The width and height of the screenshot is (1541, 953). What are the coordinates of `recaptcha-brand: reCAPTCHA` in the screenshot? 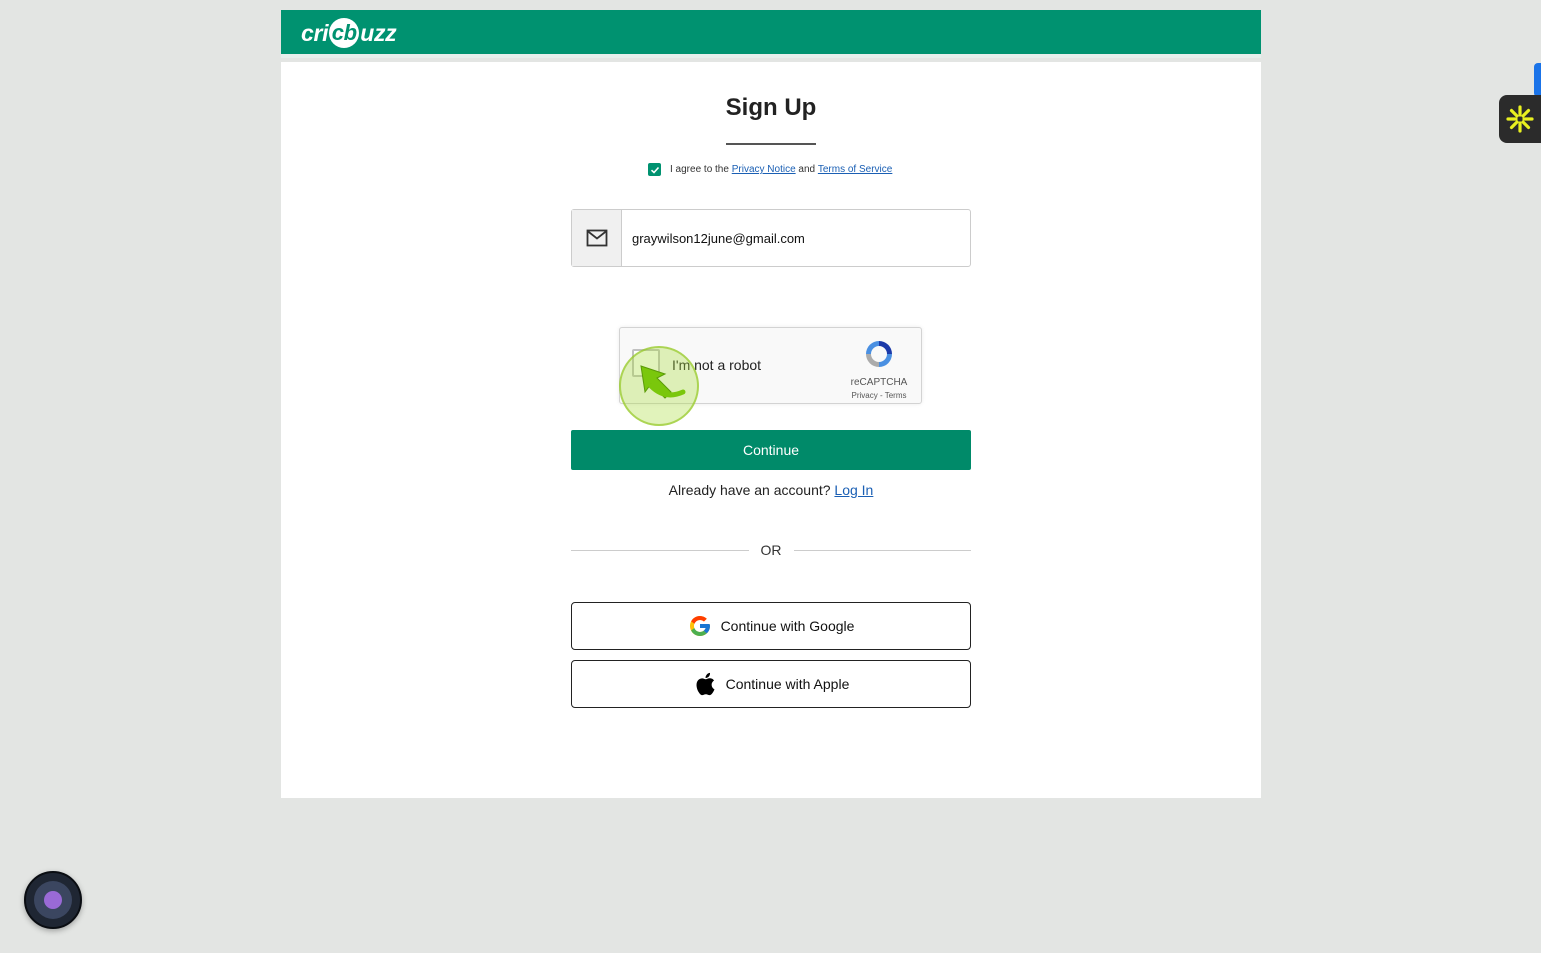 It's located at (879, 382).